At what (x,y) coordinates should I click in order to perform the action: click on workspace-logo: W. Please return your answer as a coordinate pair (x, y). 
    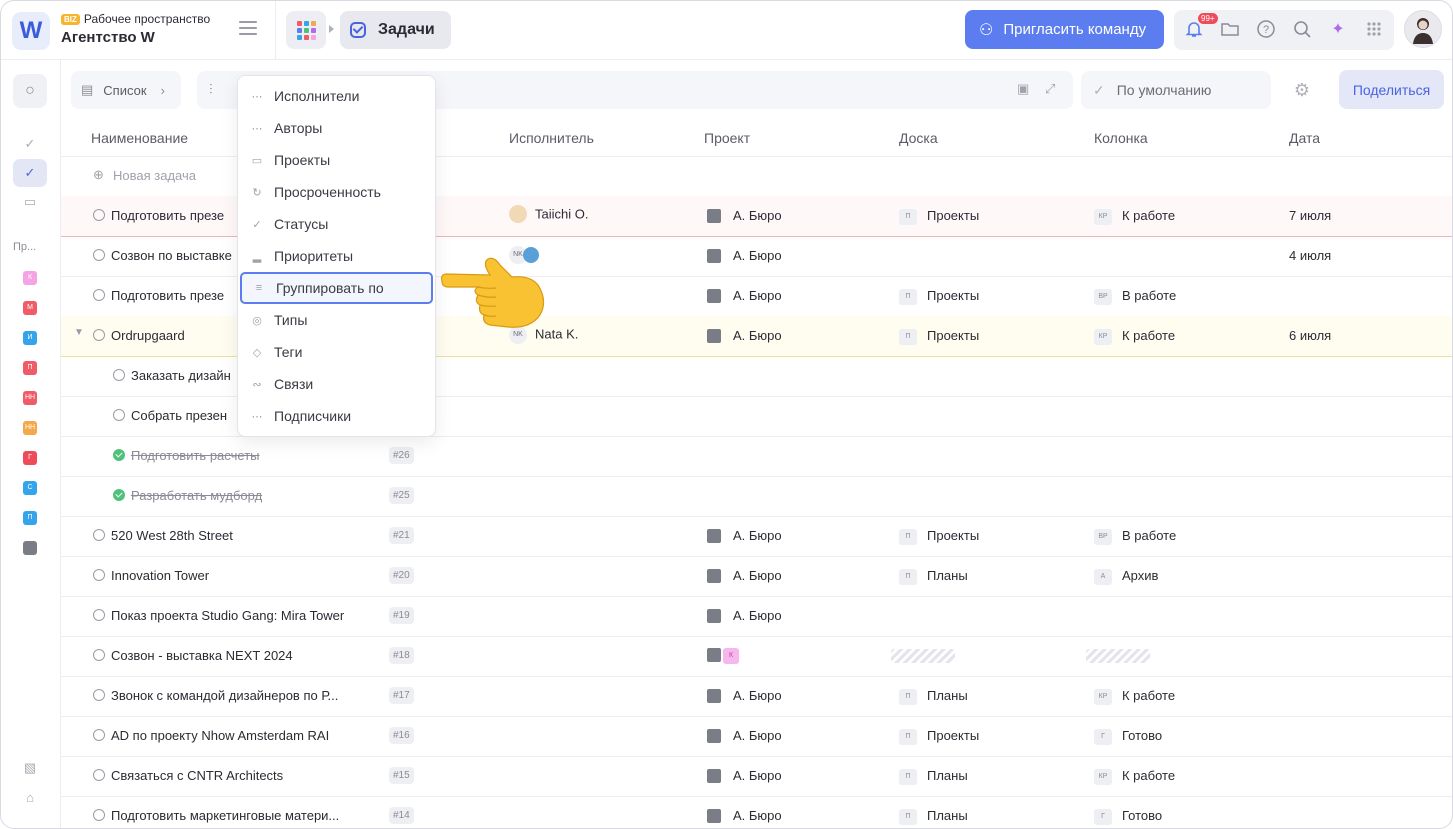
    Looking at the image, I should click on (31, 31).